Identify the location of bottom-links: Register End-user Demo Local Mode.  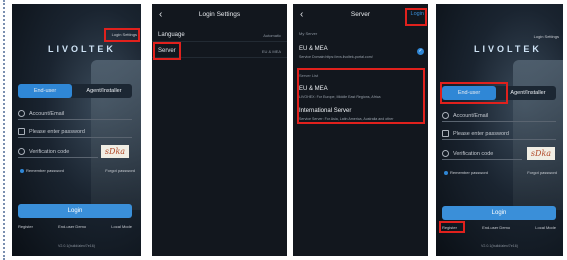
(75, 226).